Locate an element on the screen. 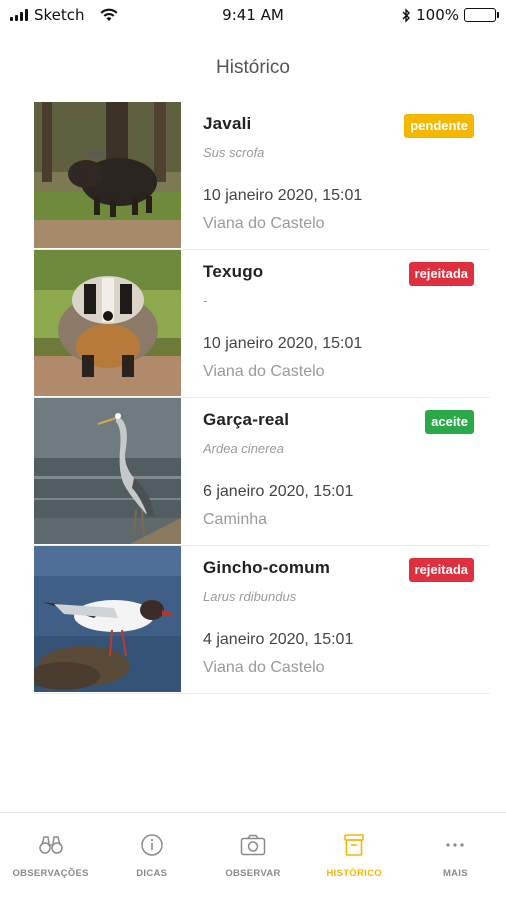 The width and height of the screenshot is (506, 900). scientific-name: - is located at coordinates (205, 300).